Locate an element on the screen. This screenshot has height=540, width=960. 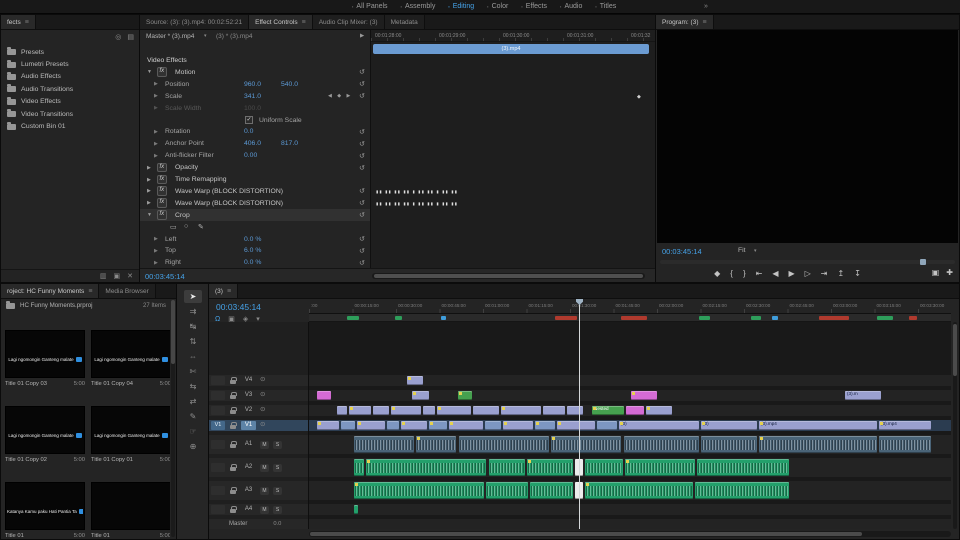
vertical-scrollbar is located at coordinates (955, 425).